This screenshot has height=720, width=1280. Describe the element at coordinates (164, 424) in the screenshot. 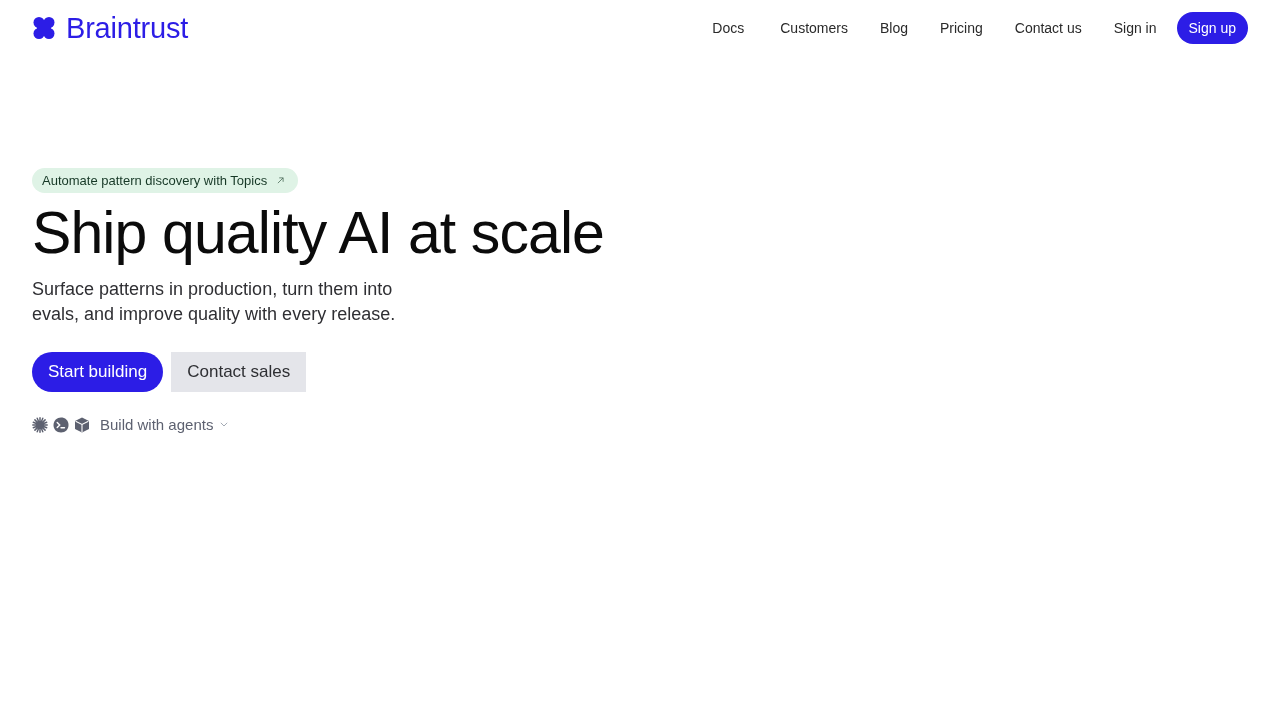

I see `build-with-agents-dropdown: Build with agents` at that location.